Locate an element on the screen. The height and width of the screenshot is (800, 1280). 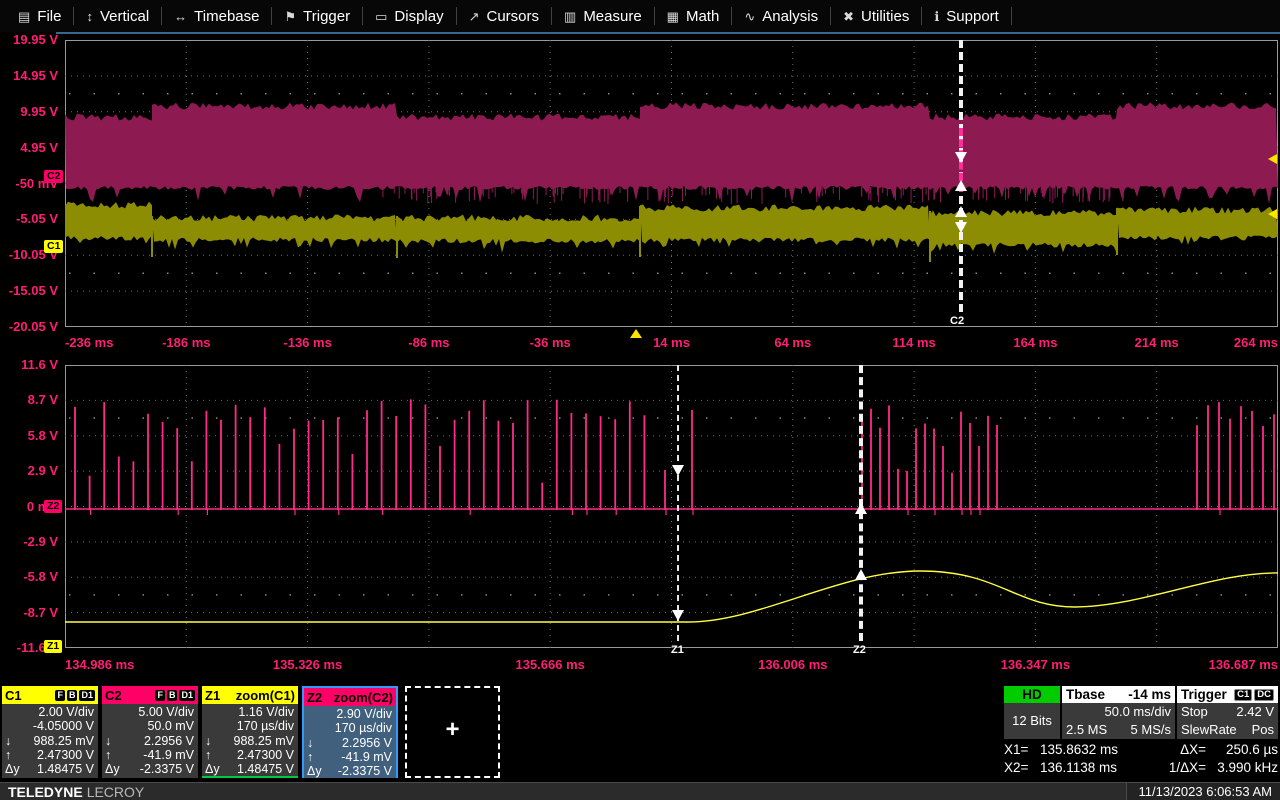
menu-item-support: ℹ Support is located at coordinates (966, 16).